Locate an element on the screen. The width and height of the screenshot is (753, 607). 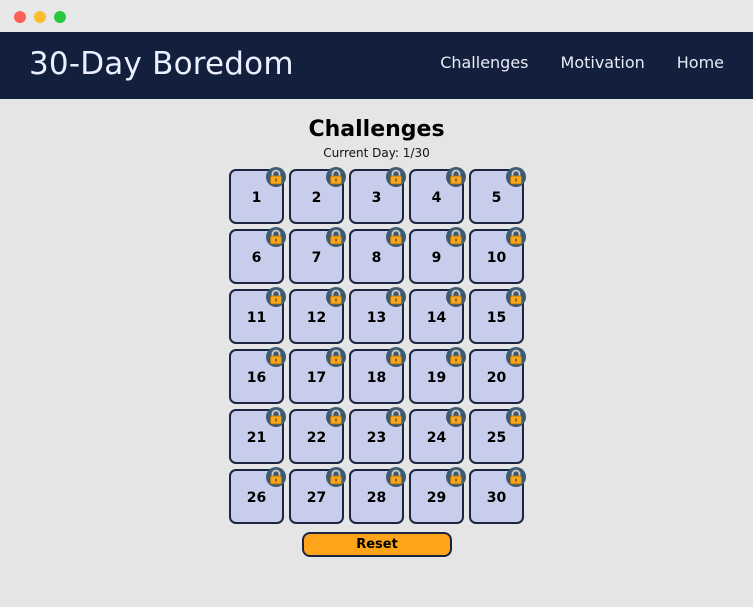
day-tile-14: 14 is located at coordinates (437, 315).